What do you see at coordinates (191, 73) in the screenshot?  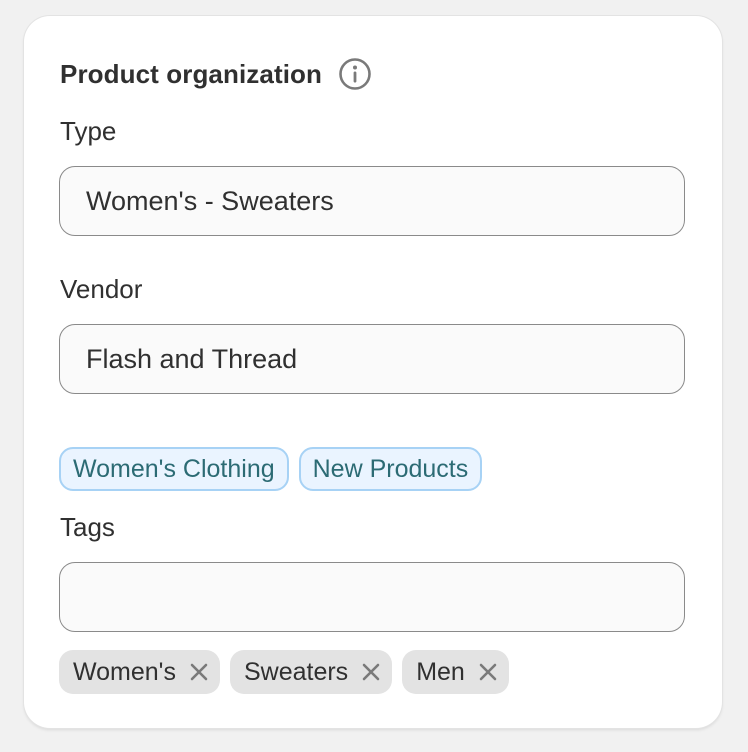 I see `card-title: Product organization` at bounding box center [191, 73].